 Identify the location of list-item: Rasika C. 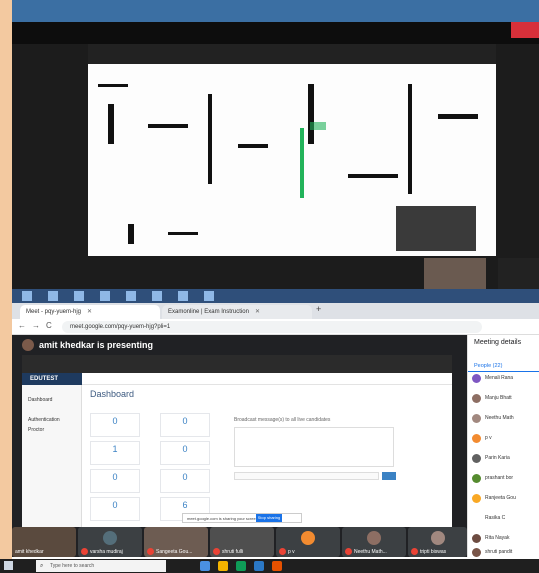
(488, 518).